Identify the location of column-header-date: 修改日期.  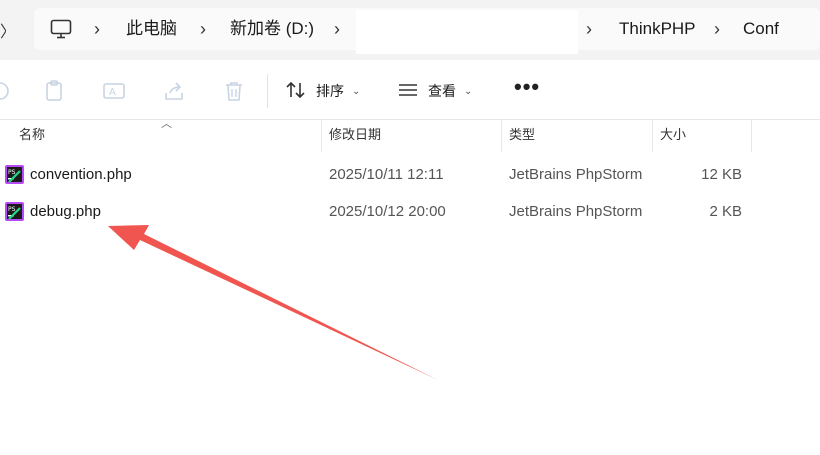
(355, 136).